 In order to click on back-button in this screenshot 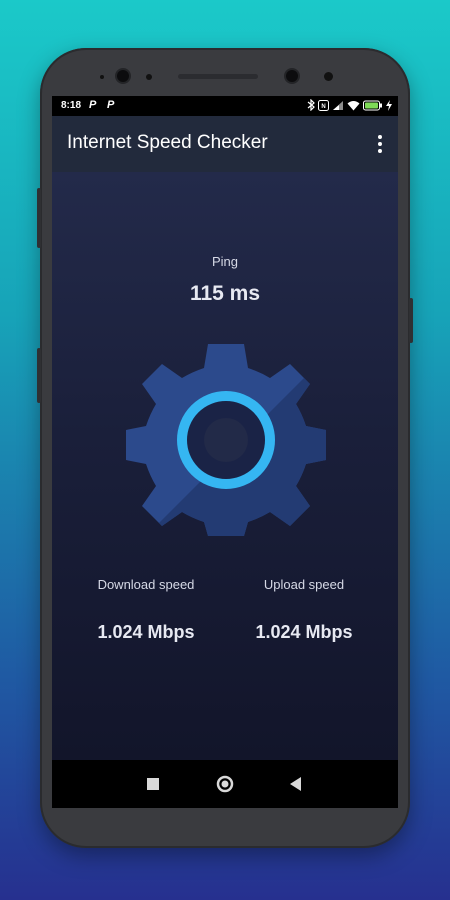, I will do `click(296, 784)`.